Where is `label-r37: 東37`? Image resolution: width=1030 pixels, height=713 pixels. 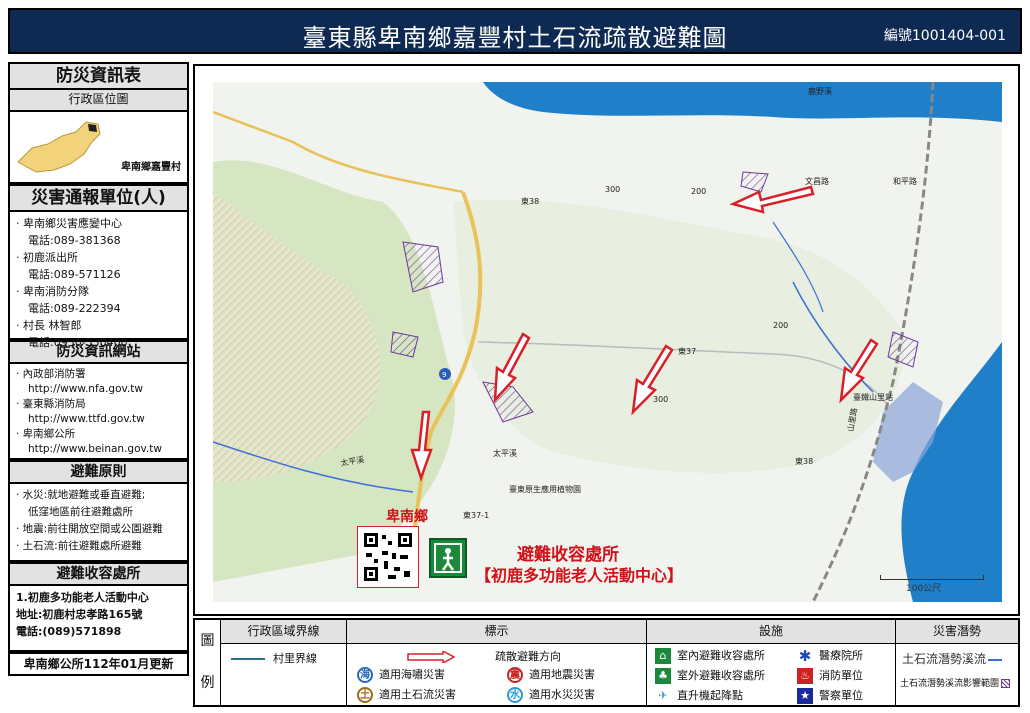 label-r37: 東37 is located at coordinates (687, 351).